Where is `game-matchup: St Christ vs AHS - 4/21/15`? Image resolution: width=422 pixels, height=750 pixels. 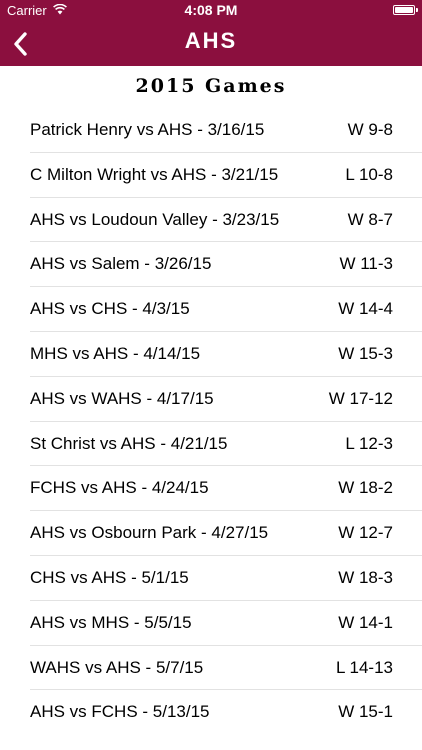
game-matchup: St Christ vs AHS - 4/21/15 is located at coordinates (129, 443).